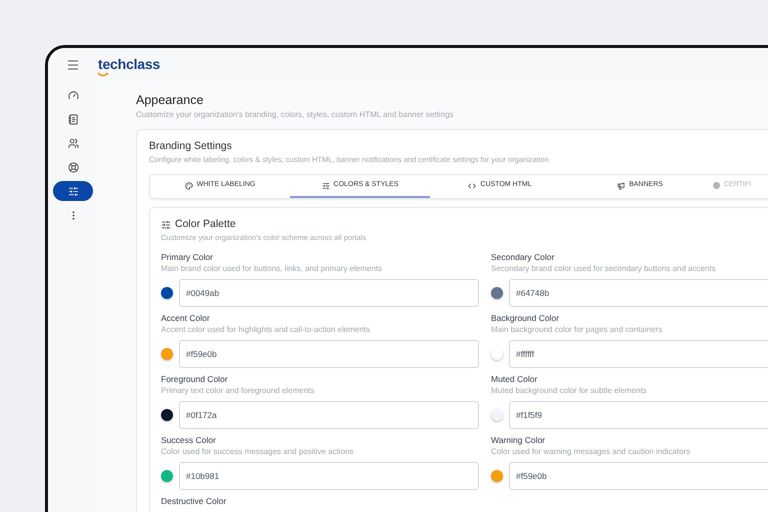  I want to click on field-label: Background Color, so click(525, 318).